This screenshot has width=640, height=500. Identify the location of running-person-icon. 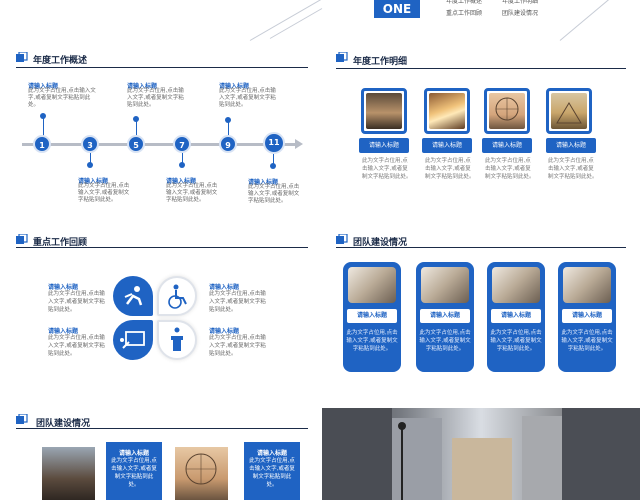
(133, 296).